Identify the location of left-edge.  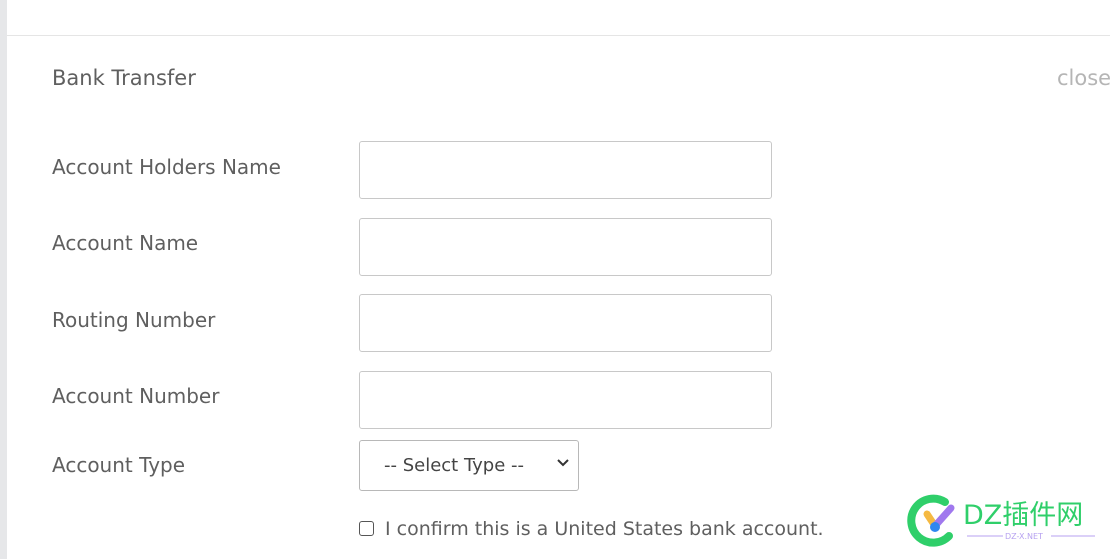
(3, 279).